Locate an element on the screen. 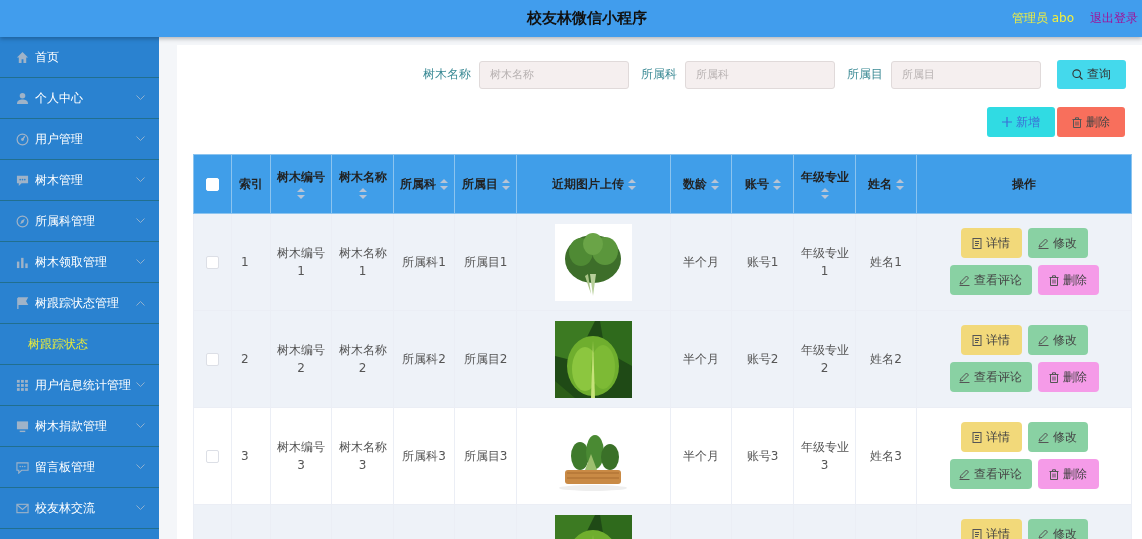 The image size is (1142, 539). search-button: 查询 is located at coordinates (1091, 74).